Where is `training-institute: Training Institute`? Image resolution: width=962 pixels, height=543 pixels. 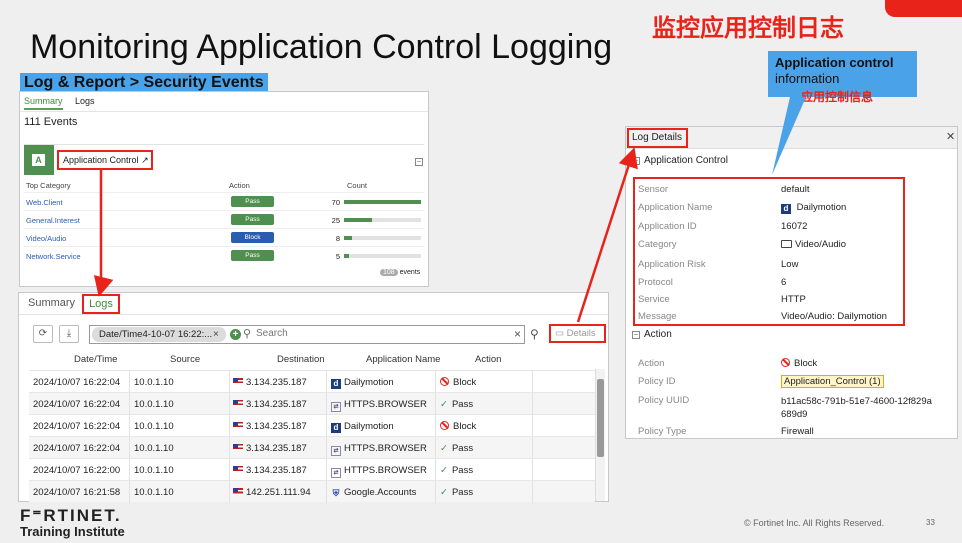 training-institute: Training Institute is located at coordinates (72, 531).